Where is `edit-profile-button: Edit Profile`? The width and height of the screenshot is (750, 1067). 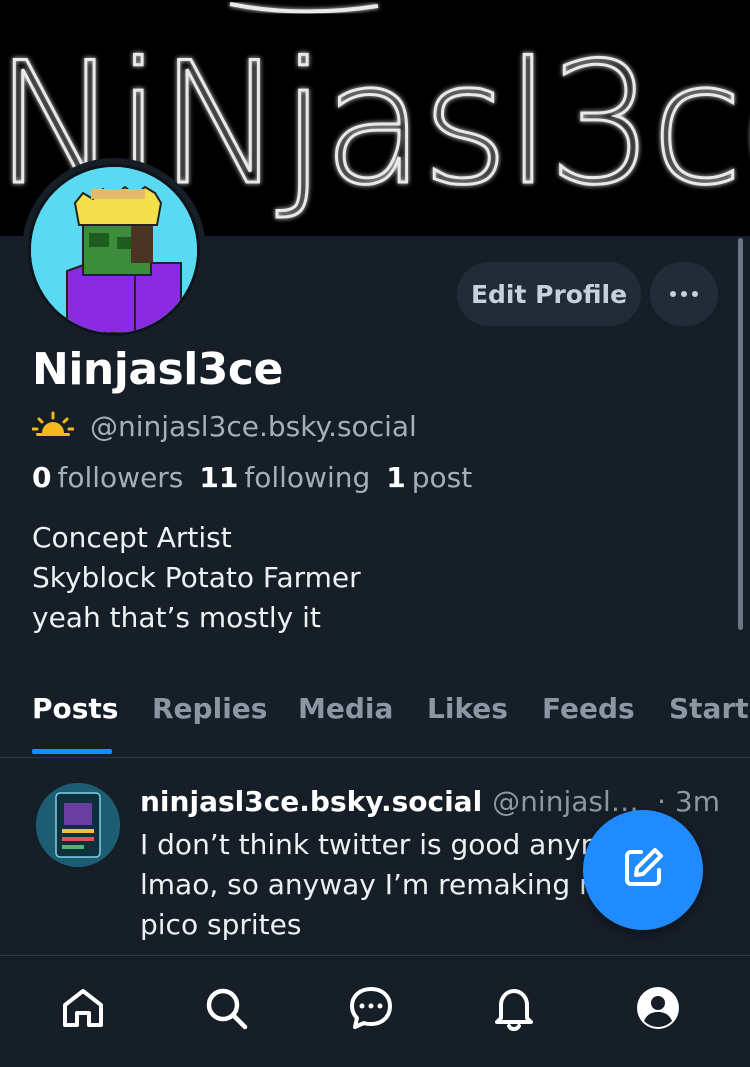
edit-profile-button: Edit Profile is located at coordinates (549, 294).